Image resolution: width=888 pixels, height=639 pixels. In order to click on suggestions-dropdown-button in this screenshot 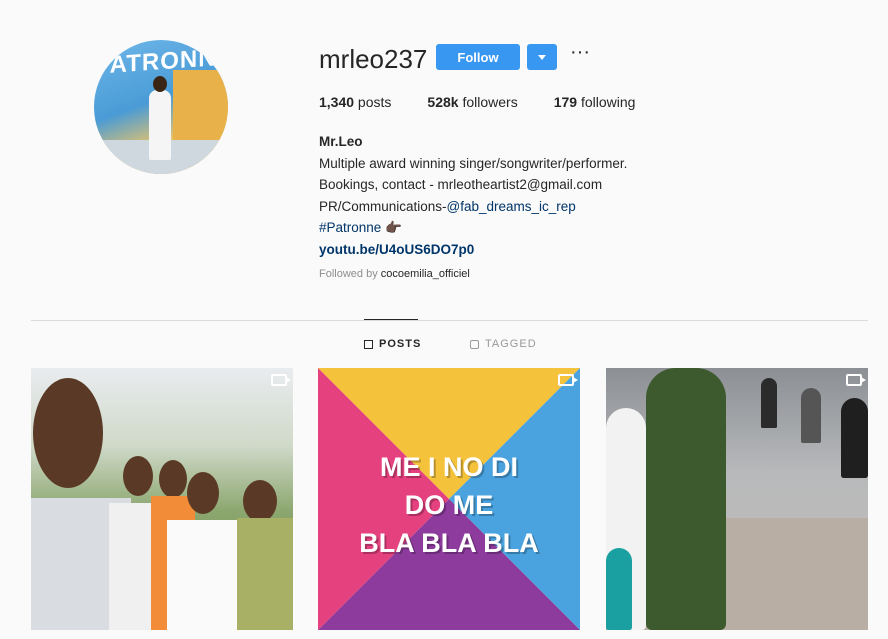, I will do `click(542, 57)`.